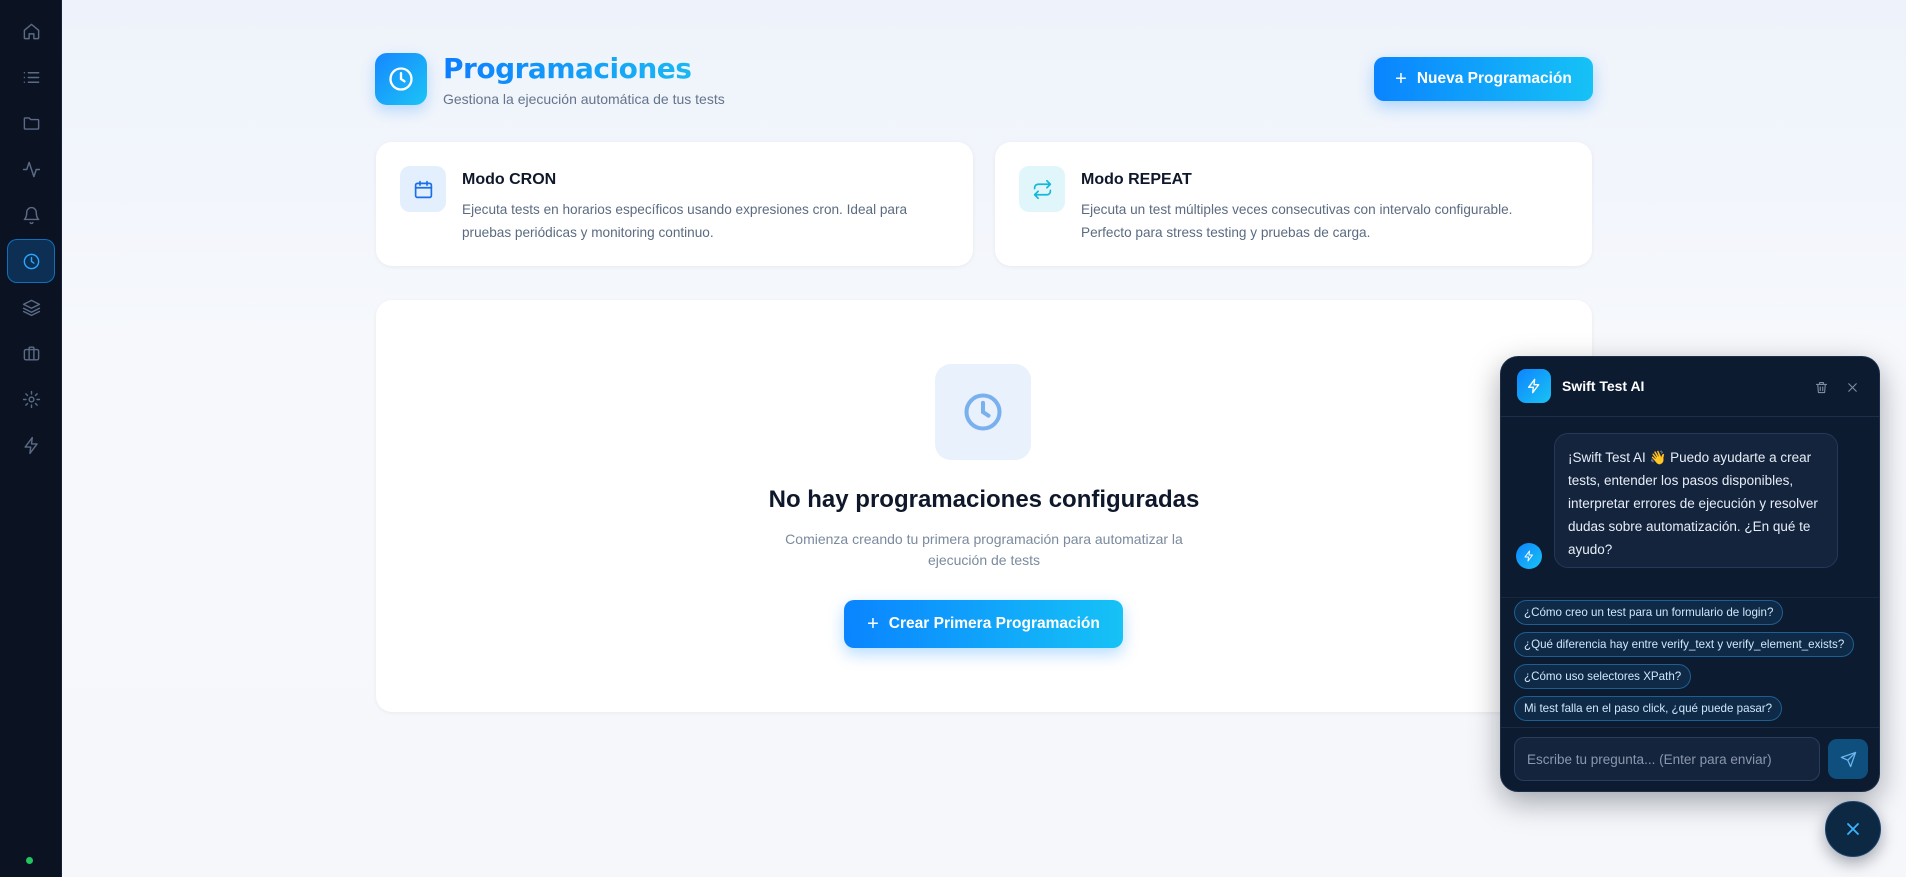  I want to click on send-icon, so click(1848, 759).